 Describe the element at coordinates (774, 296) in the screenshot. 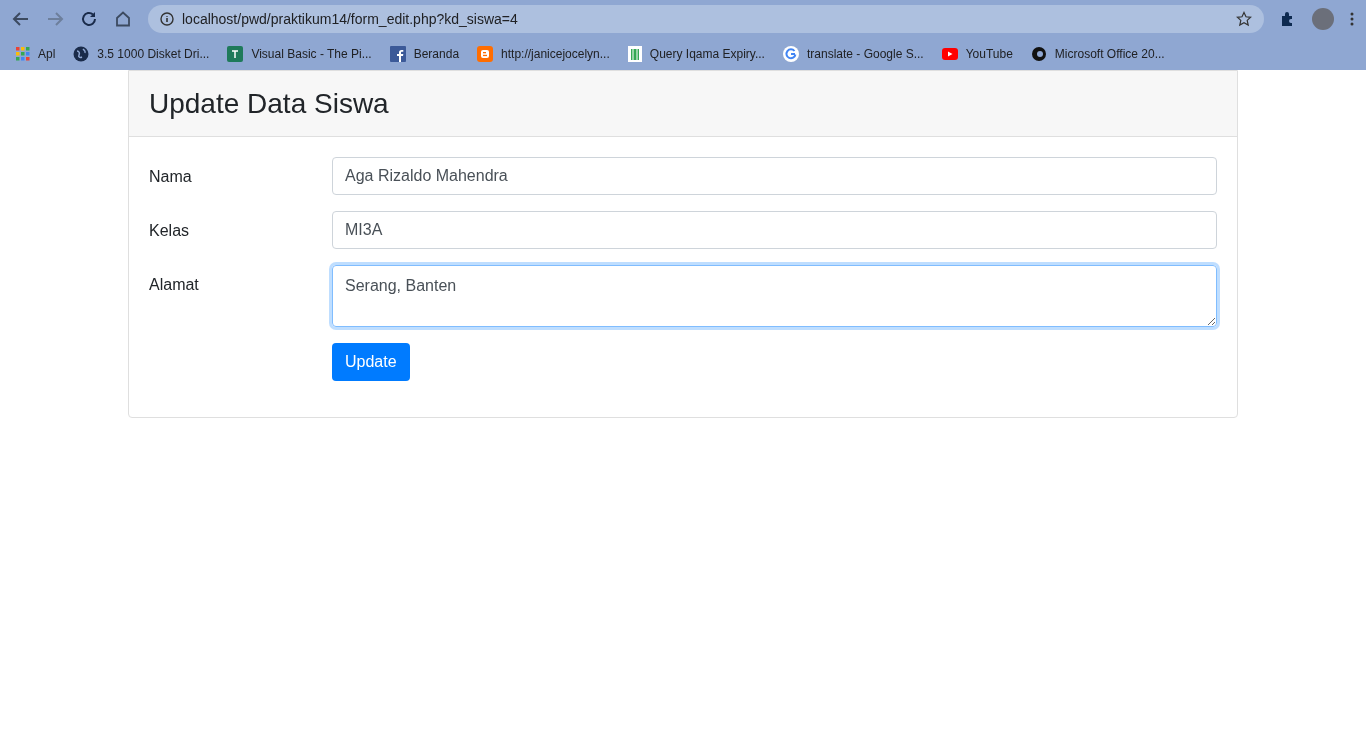

I see `address-textarea: Serang, Banten` at that location.